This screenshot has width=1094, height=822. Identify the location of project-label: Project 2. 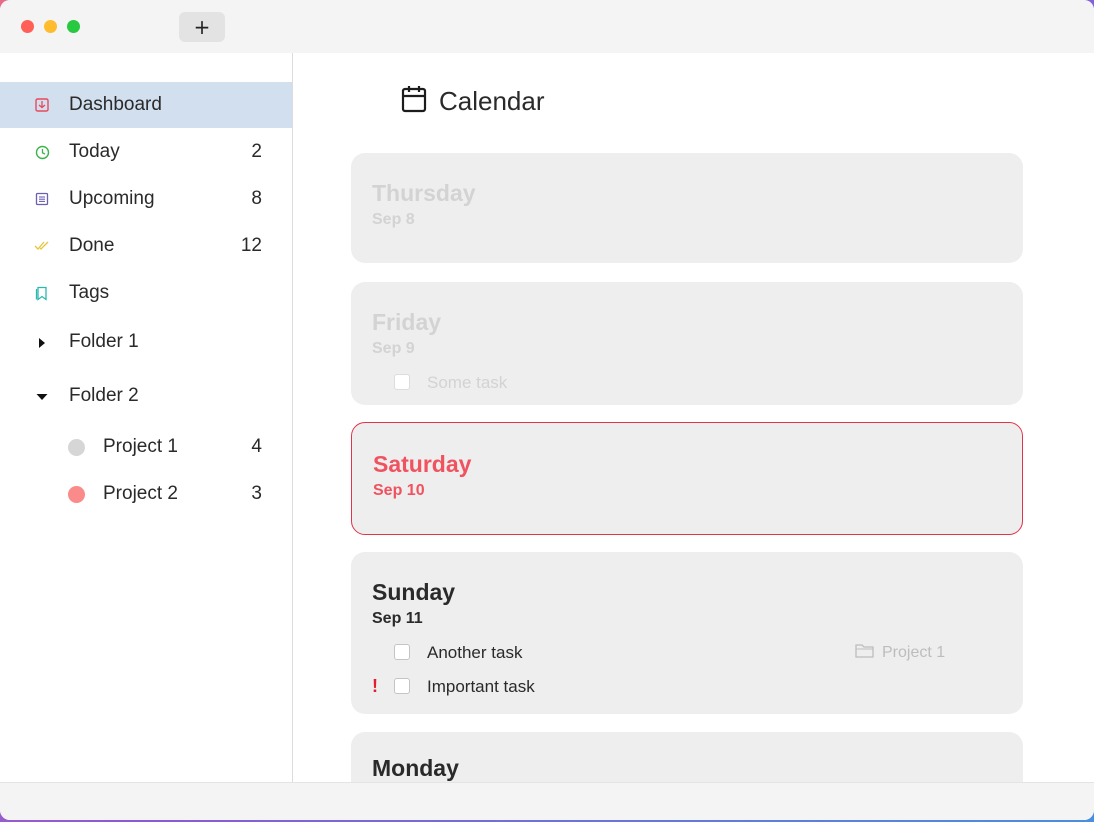
(140, 493).